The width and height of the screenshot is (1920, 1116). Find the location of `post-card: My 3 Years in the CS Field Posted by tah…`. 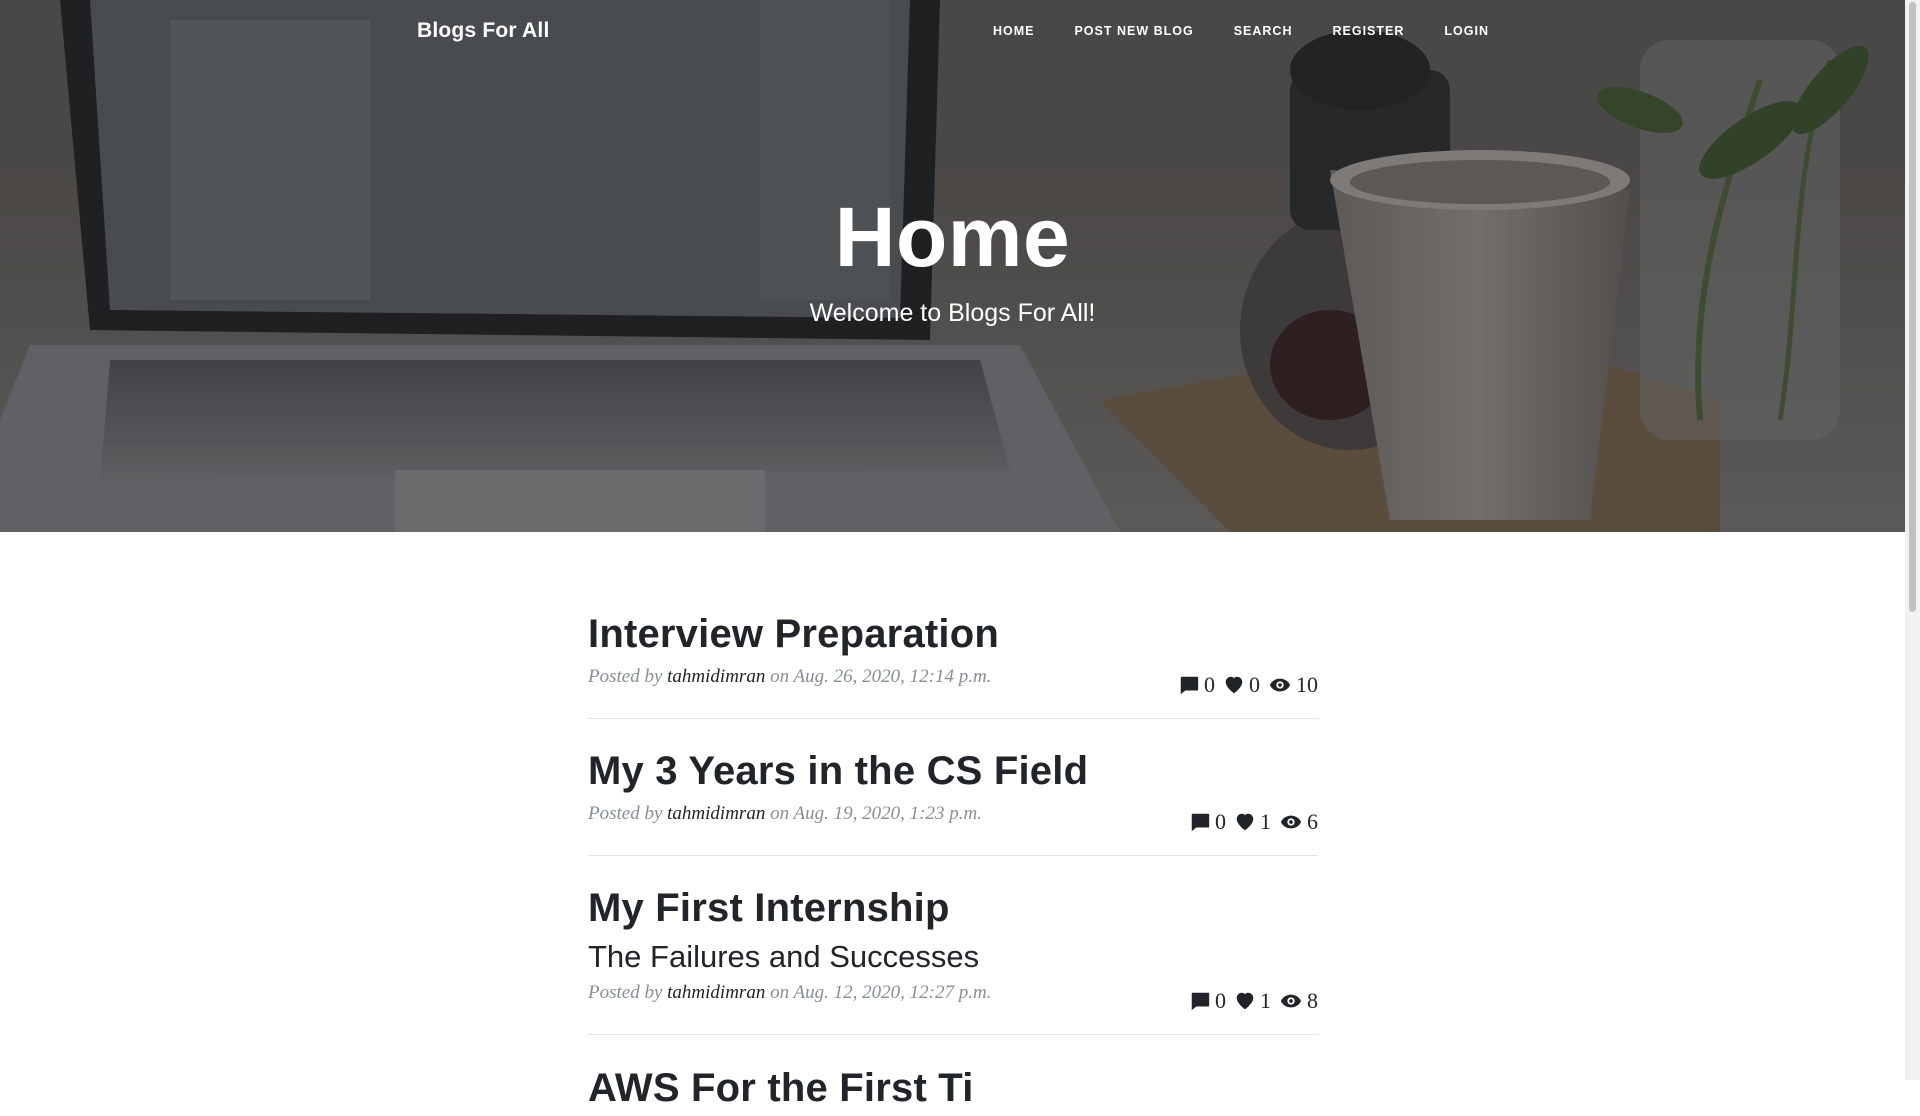

post-card: My 3 Years in the CS Field Posted by tah… is located at coordinates (953, 799).